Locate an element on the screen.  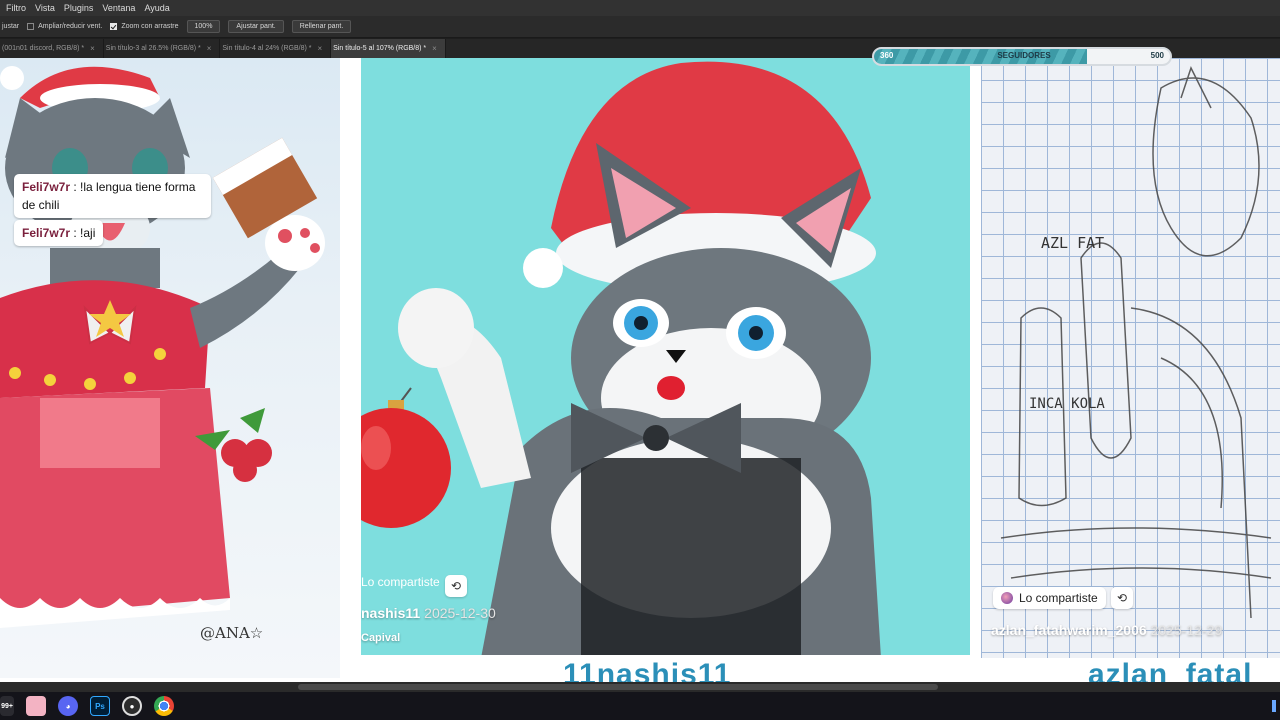
post-date: 2025-12-29 is located at coordinates (1186, 630).